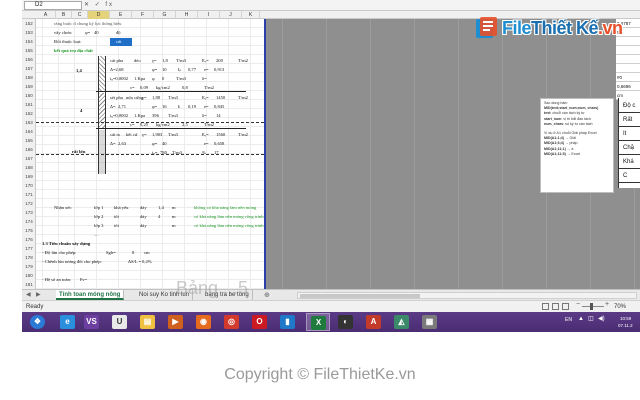 Image resolution: width=640 pixels, height=400 pixels. What do you see at coordinates (629, 176) in the screenshot?
I see `right-table-cell: C` at bounding box center [629, 176].